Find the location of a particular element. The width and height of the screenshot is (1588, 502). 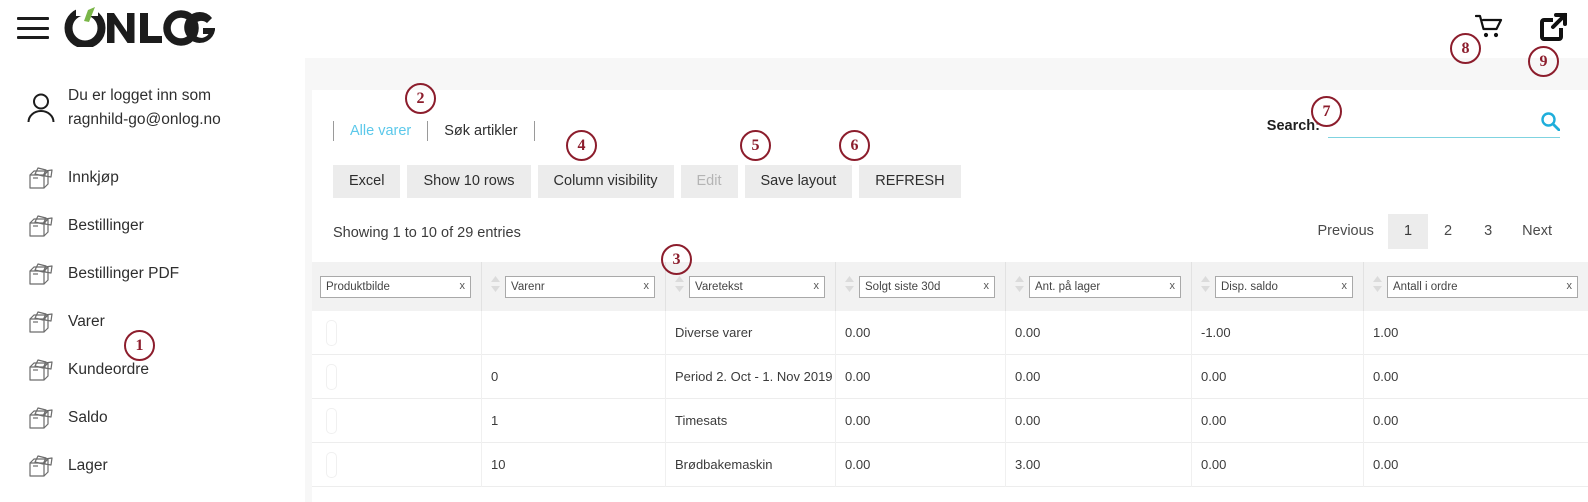

search-label: Search: is located at coordinates (1293, 126).